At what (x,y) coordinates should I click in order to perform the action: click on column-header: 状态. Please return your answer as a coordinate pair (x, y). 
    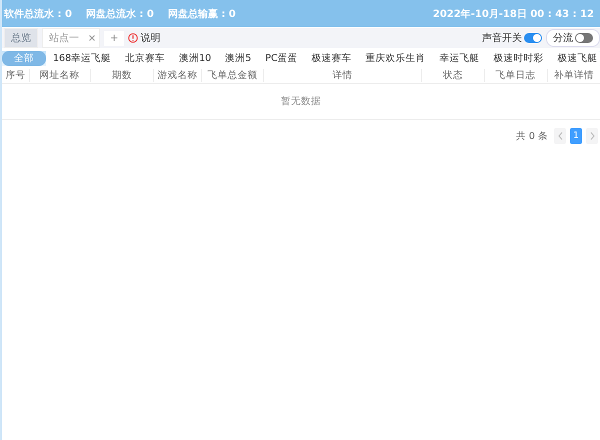
    Looking at the image, I should click on (452, 75).